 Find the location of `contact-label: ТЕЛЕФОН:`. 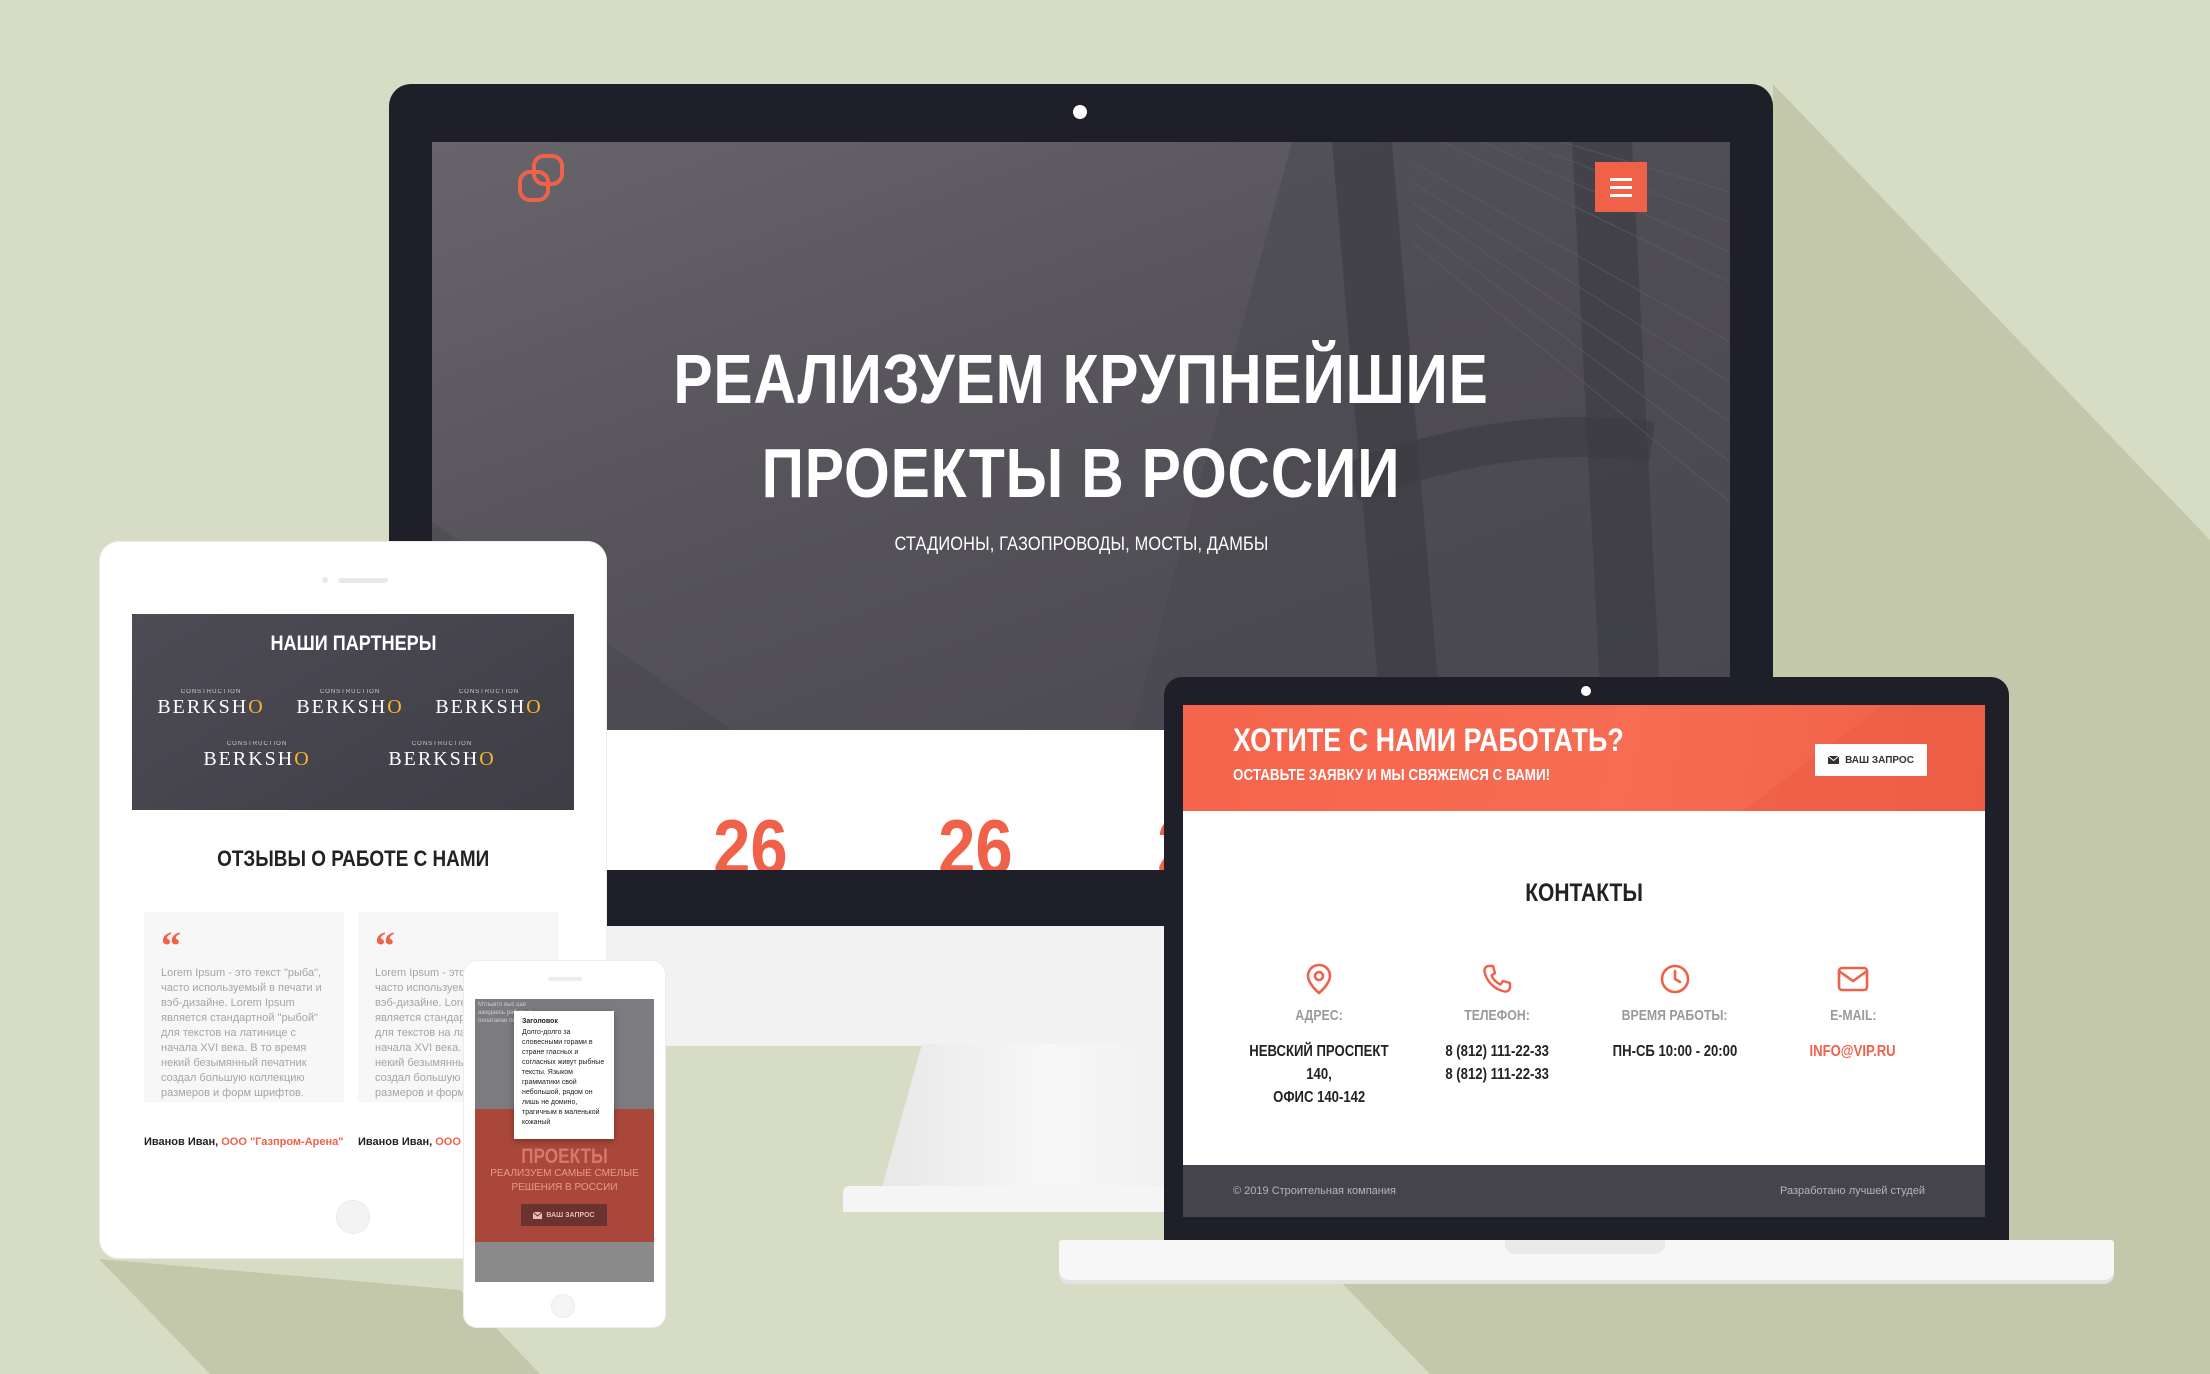

contact-label: ТЕЛЕФОН: is located at coordinates (1497, 1015).